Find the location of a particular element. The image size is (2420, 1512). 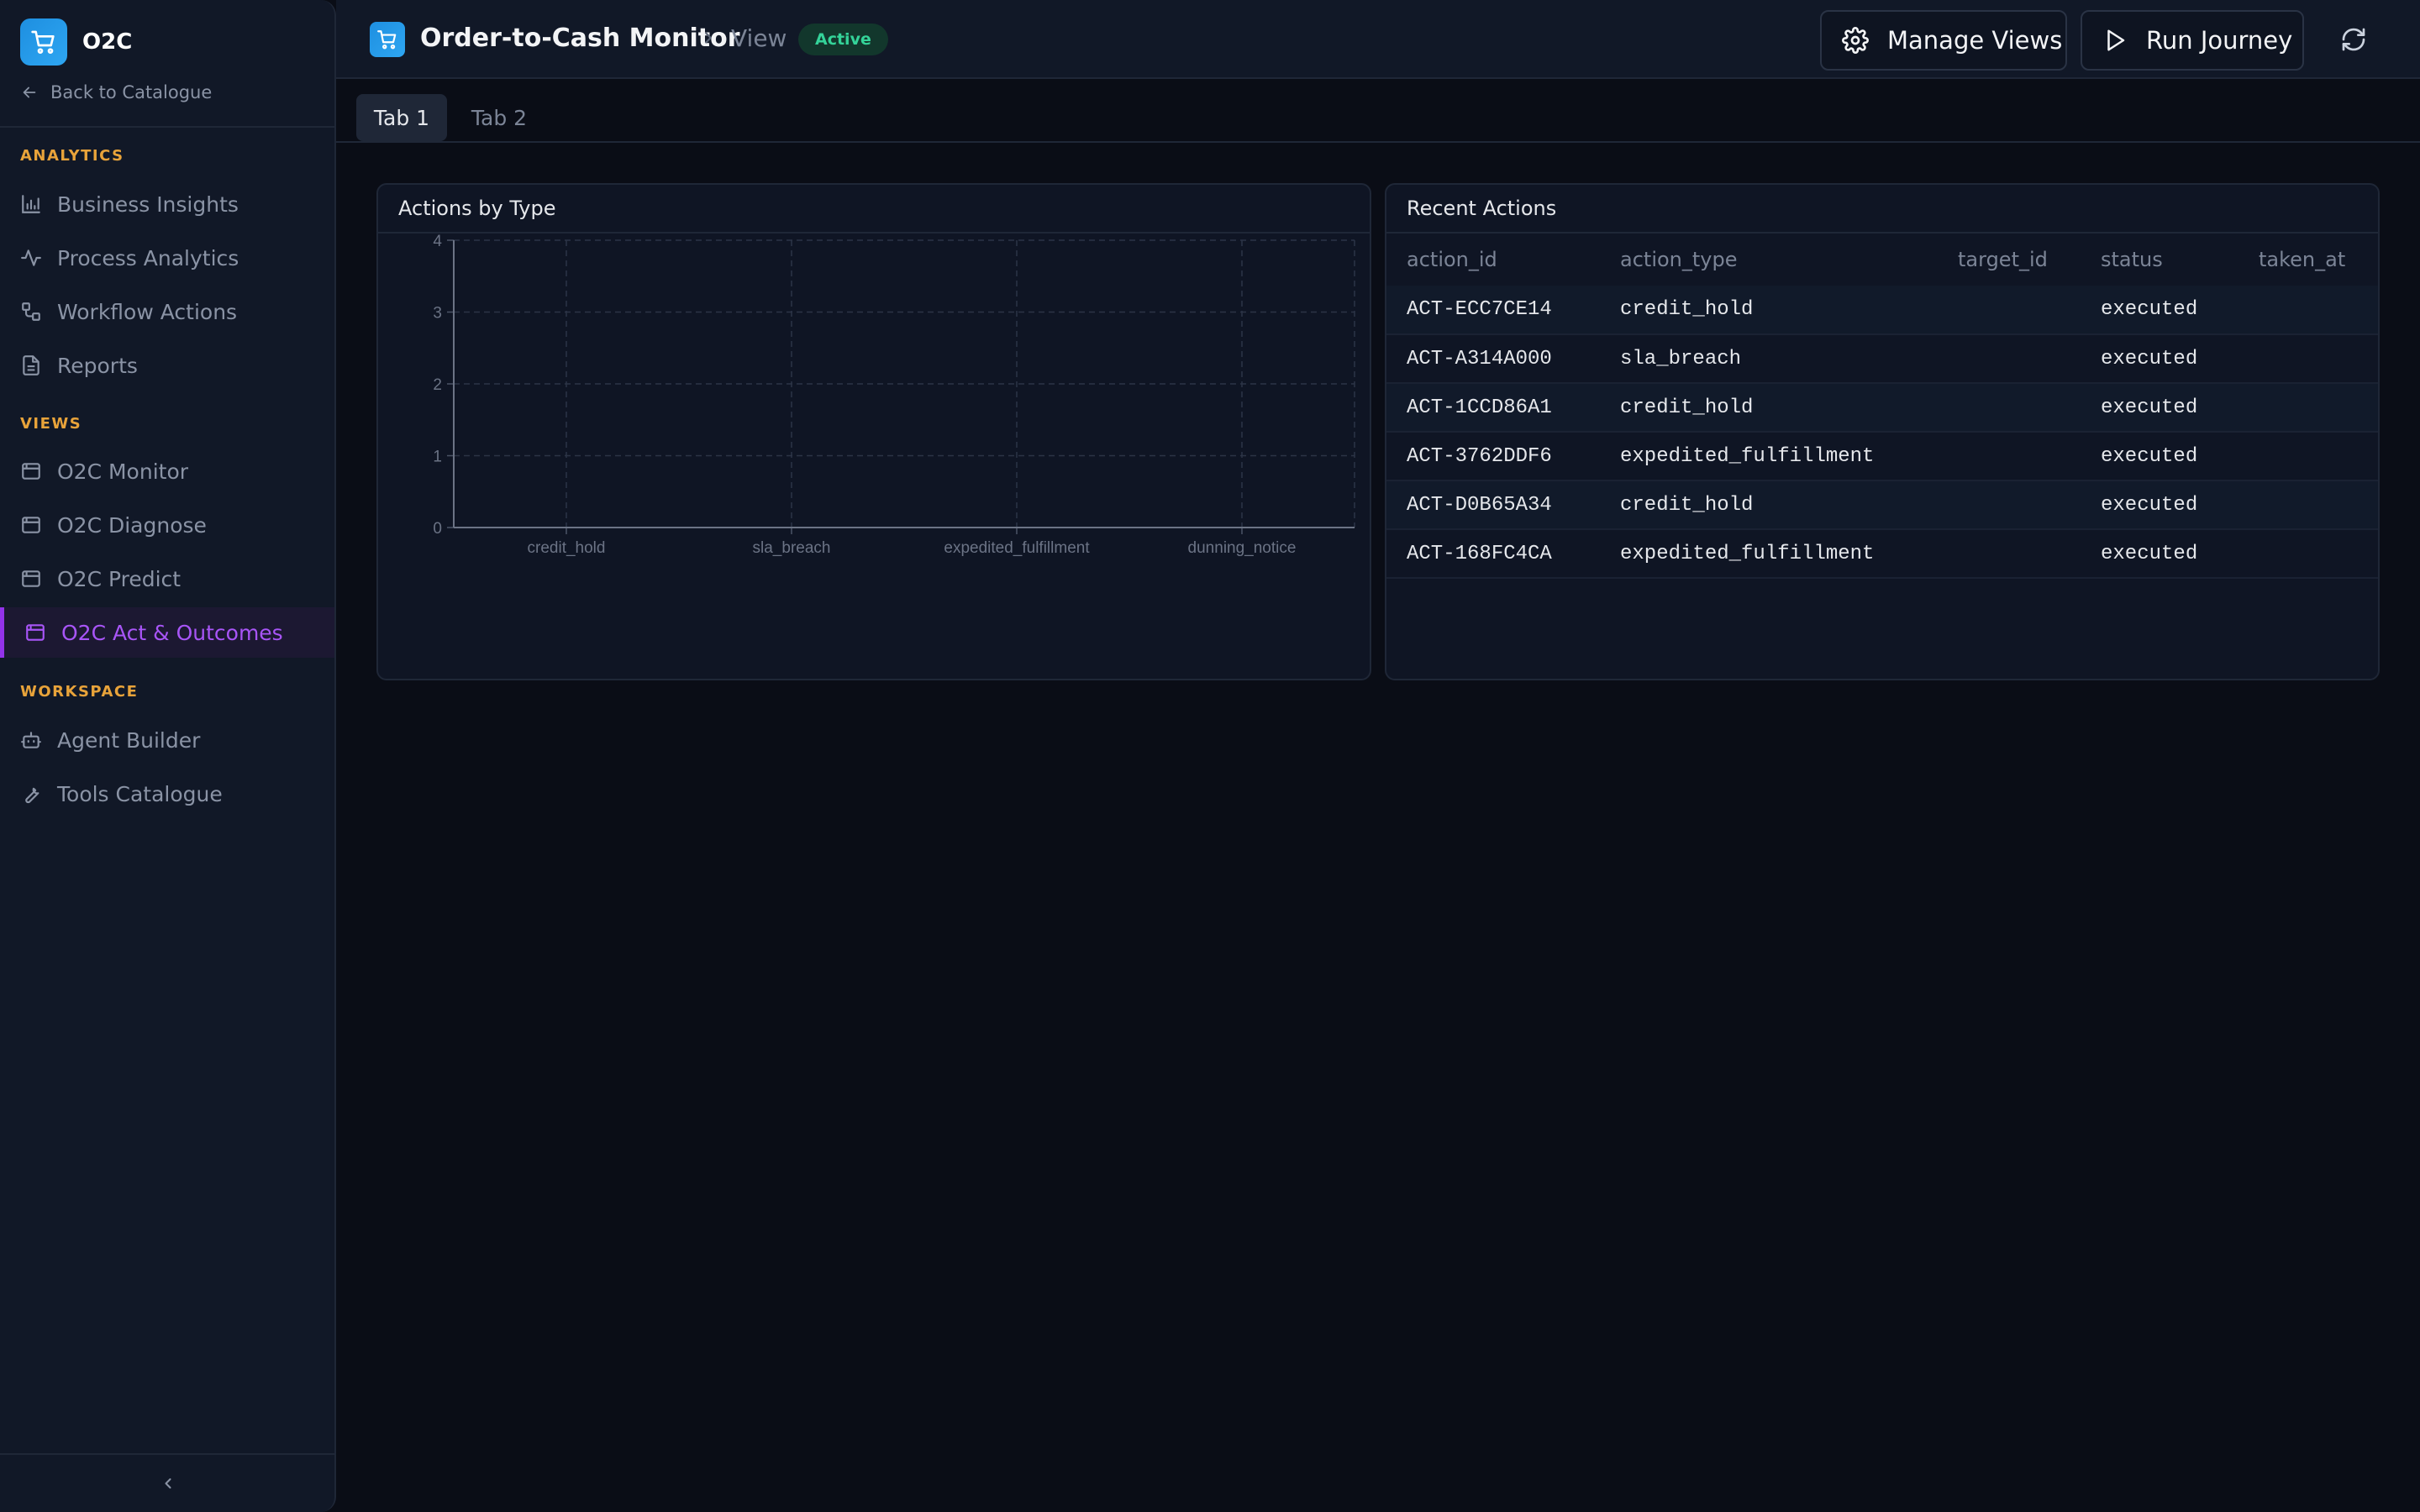

column-header-action-type: action_type is located at coordinates (1769, 260).